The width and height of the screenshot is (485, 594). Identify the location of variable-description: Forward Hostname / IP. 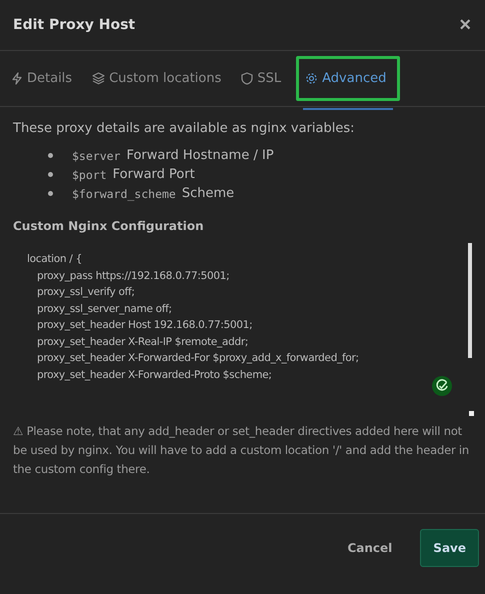
(200, 155).